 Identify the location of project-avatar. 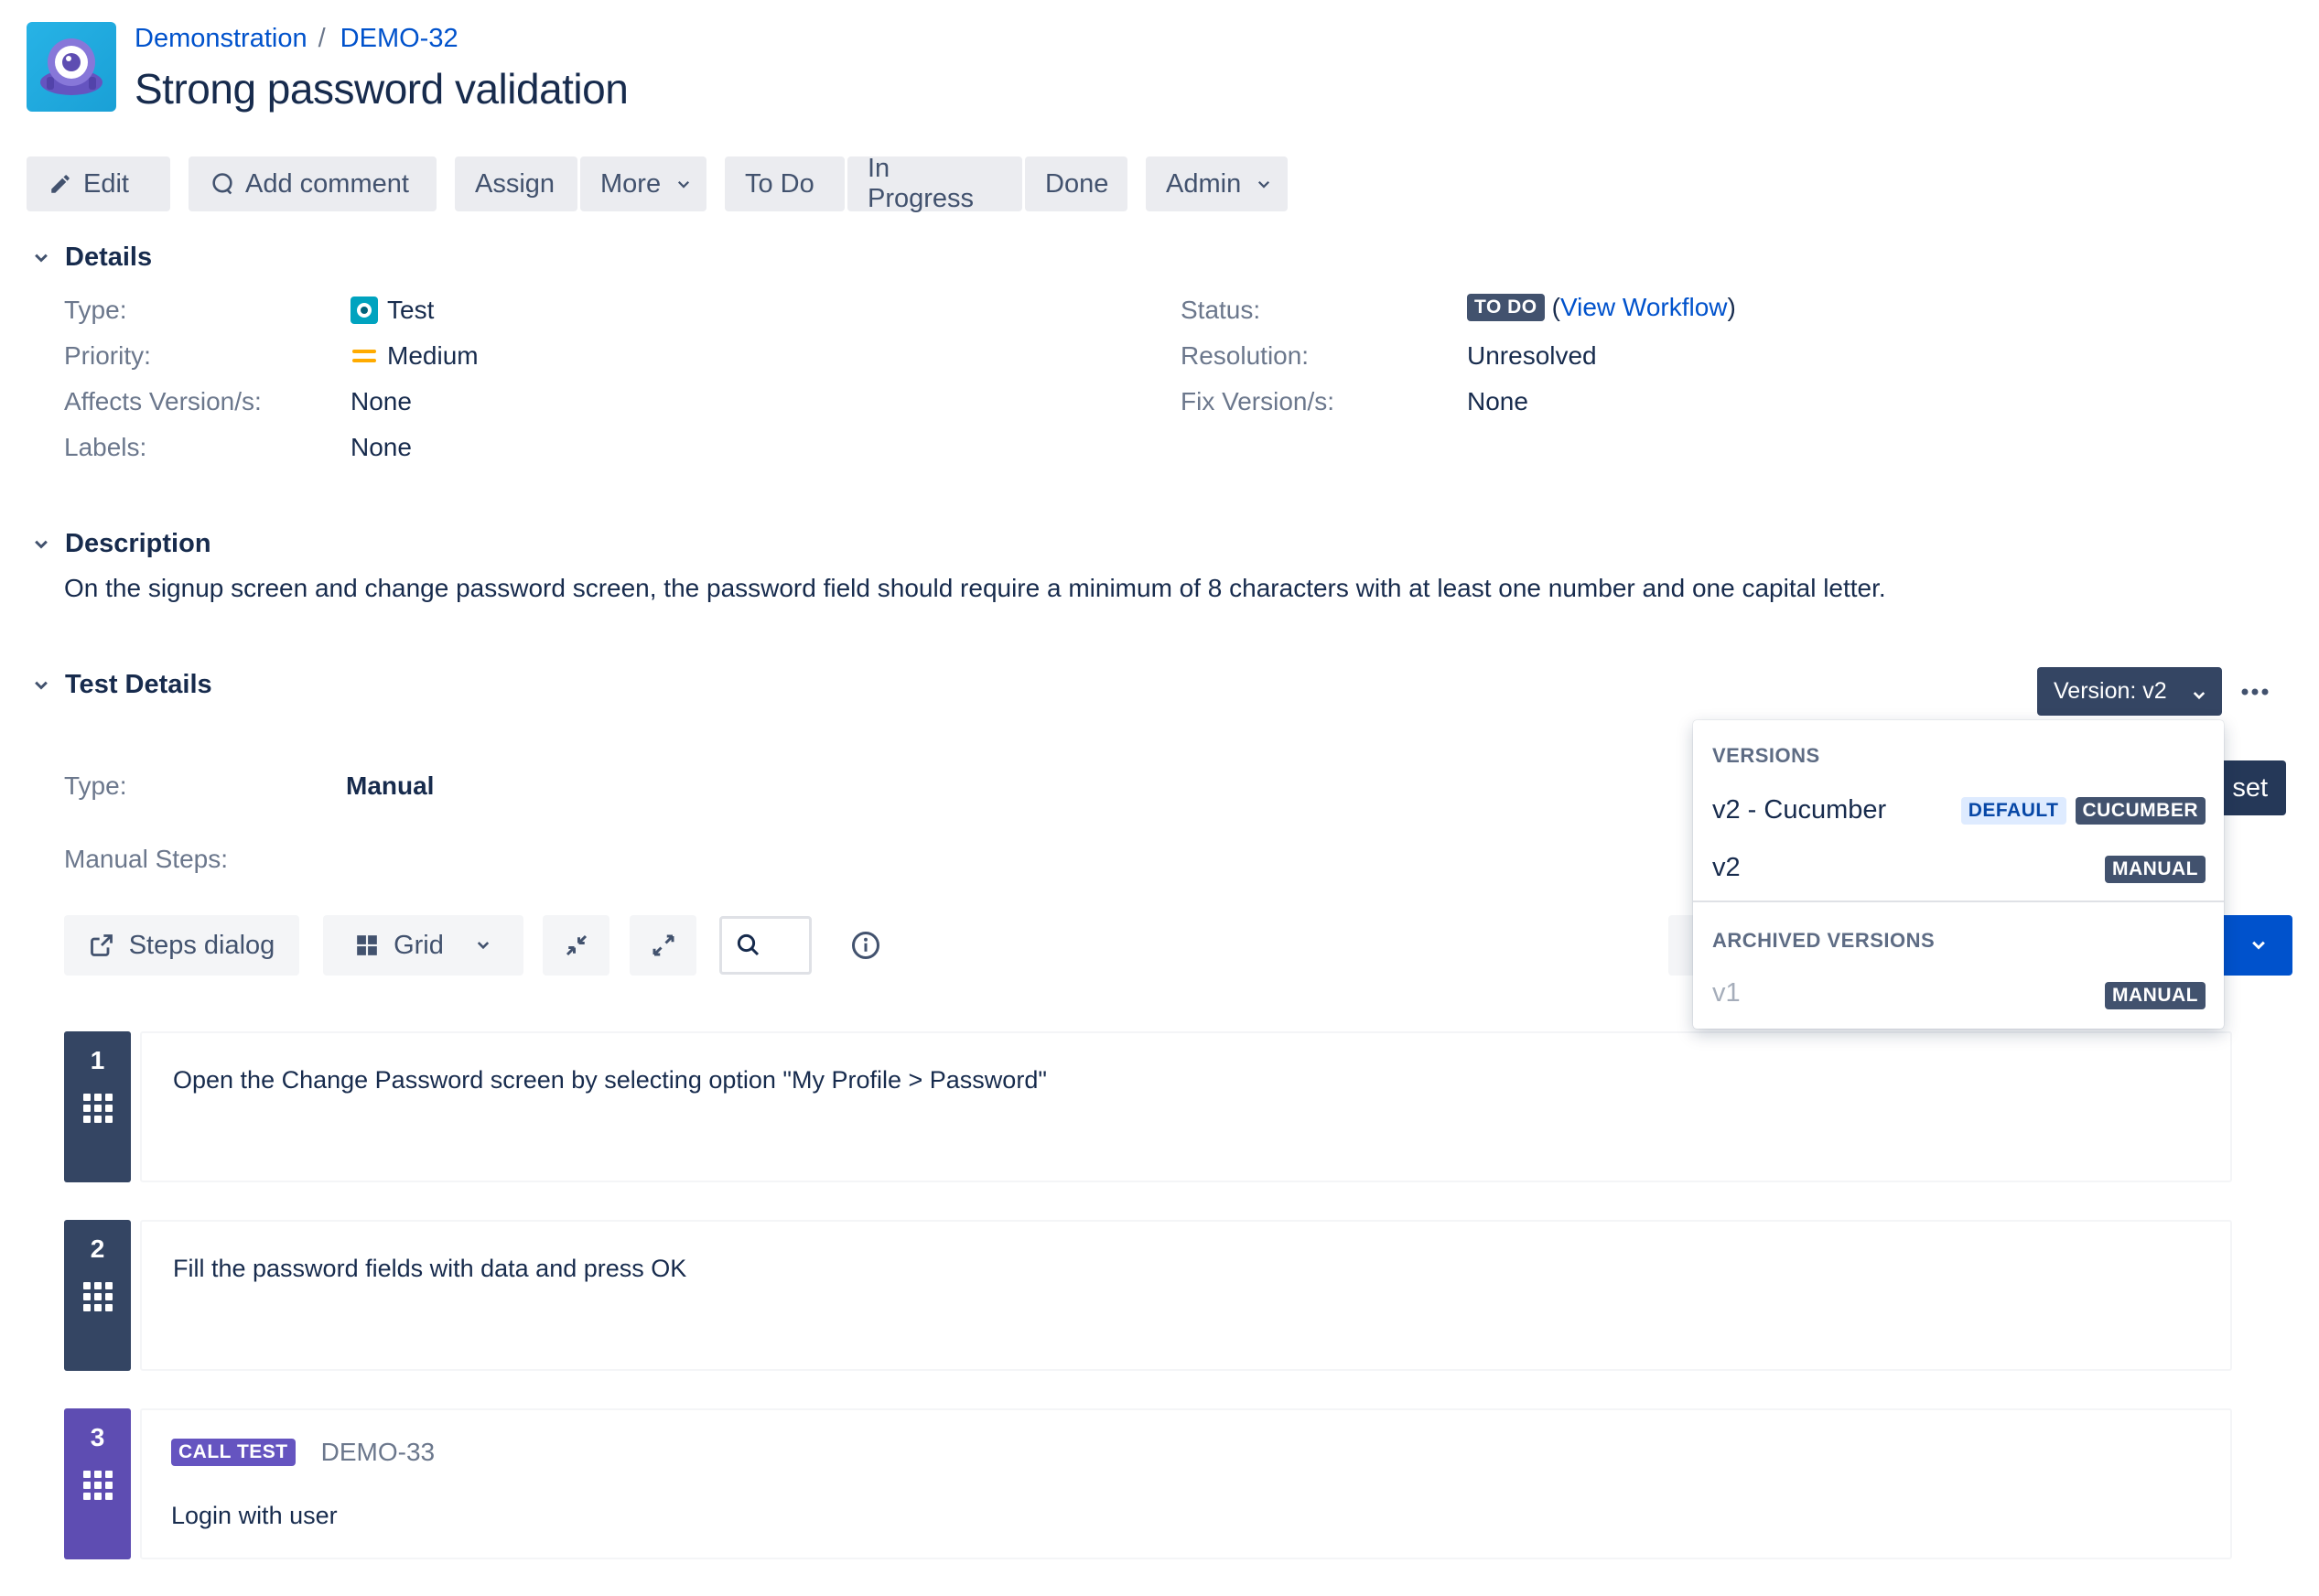
(71, 67).